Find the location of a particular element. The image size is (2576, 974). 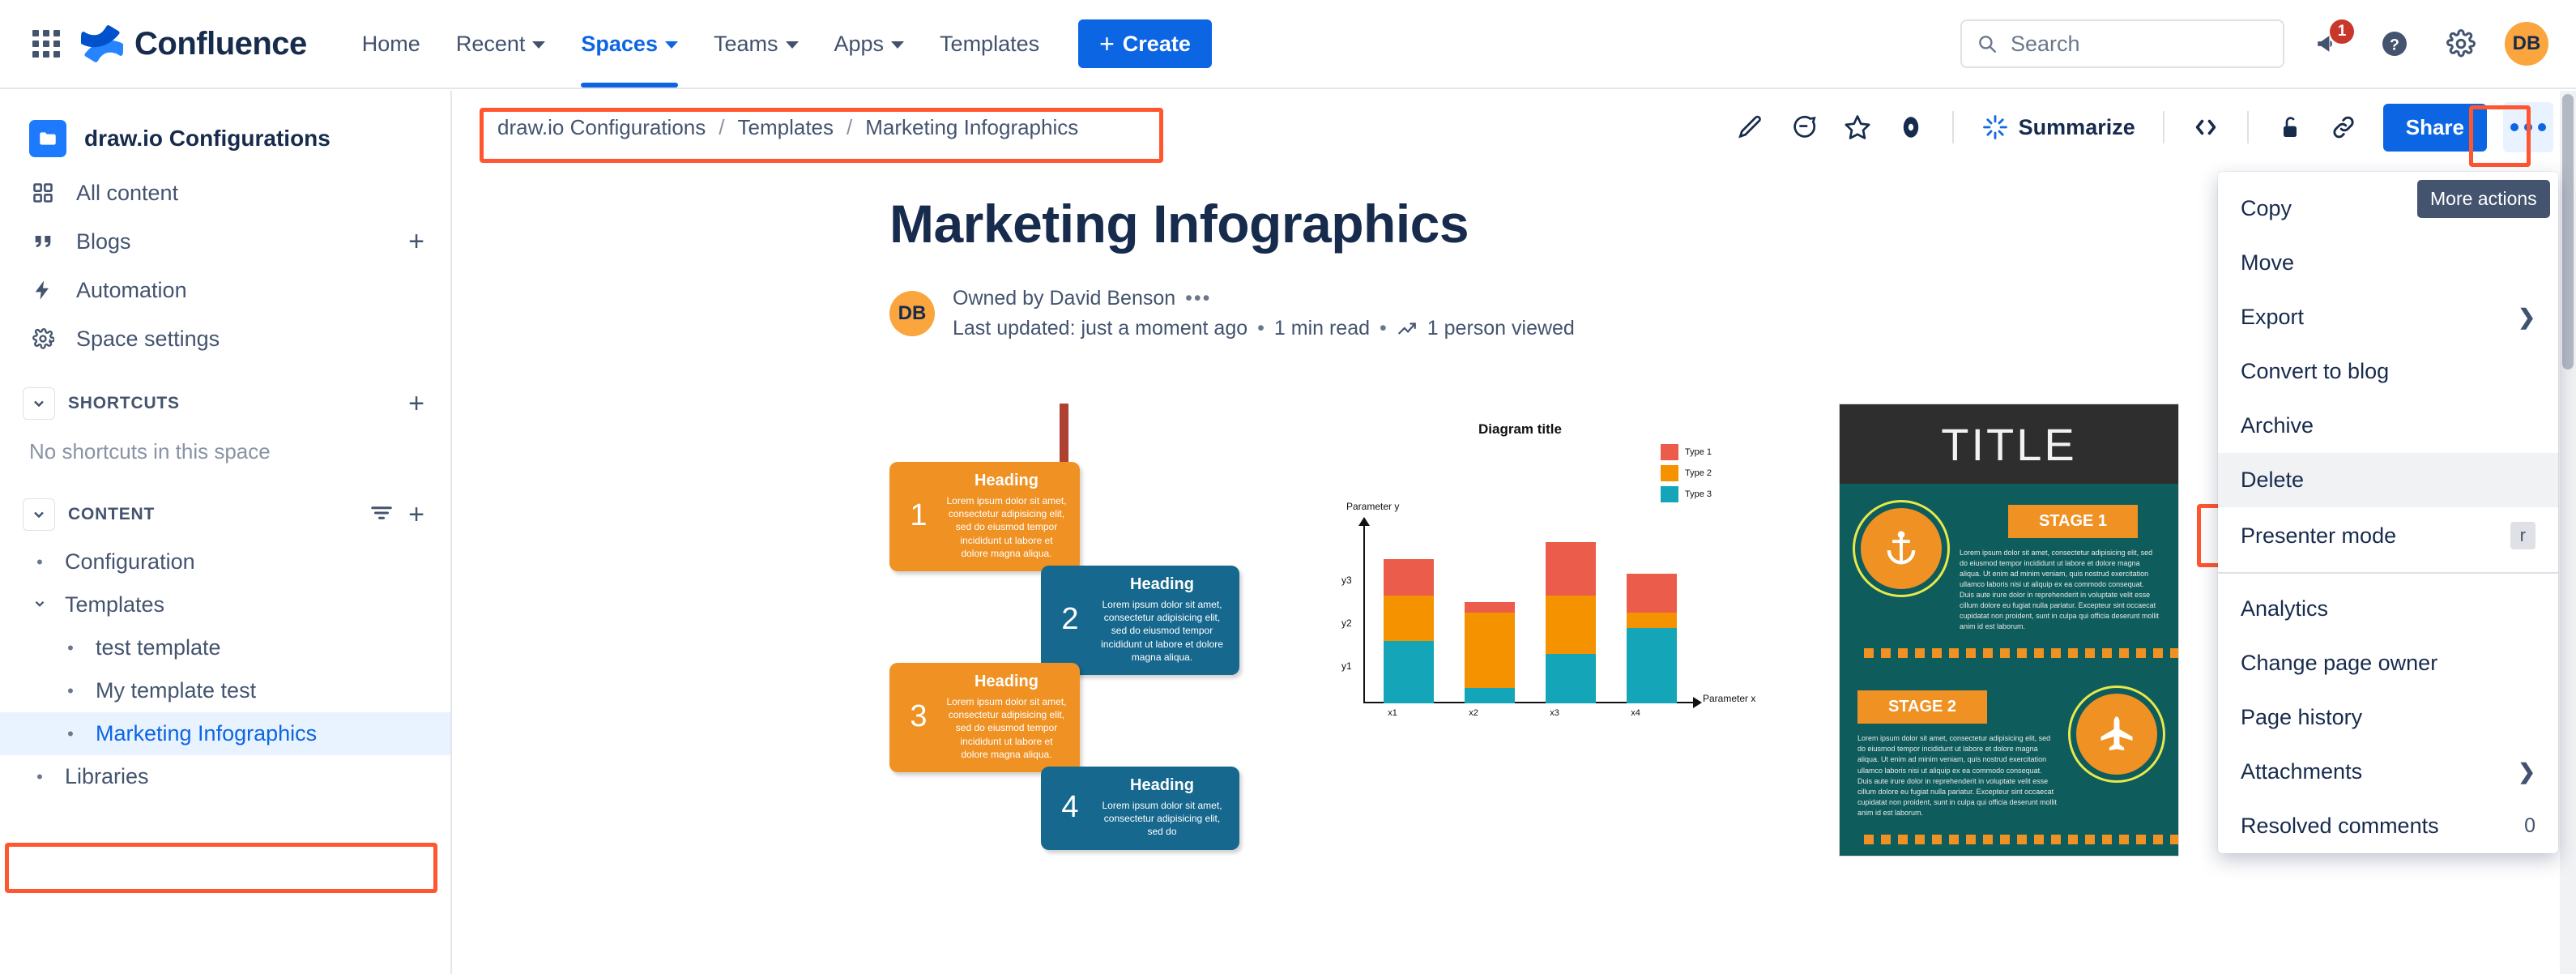

content-collapse-toggle is located at coordinates (39, 514).